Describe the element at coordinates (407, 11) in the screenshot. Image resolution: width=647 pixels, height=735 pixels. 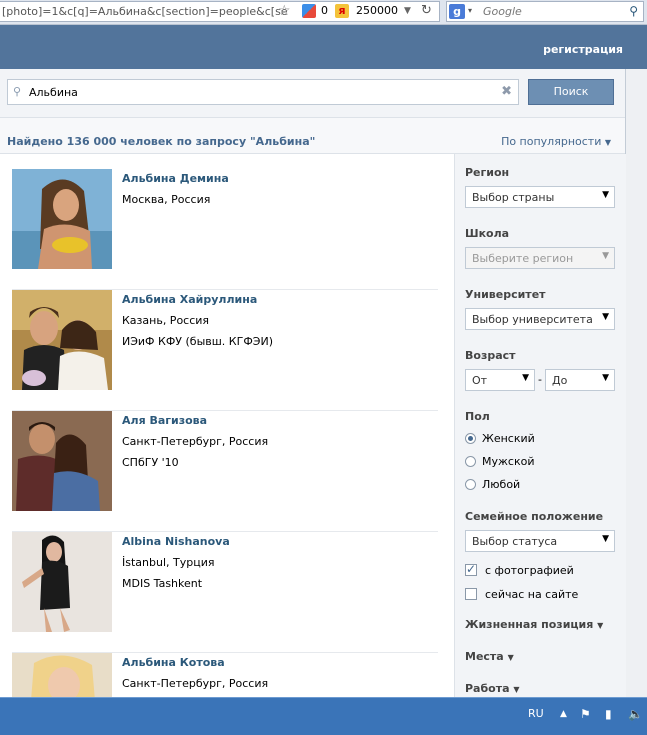
I see `dropdown-arrow-icon: ▼` at that location.